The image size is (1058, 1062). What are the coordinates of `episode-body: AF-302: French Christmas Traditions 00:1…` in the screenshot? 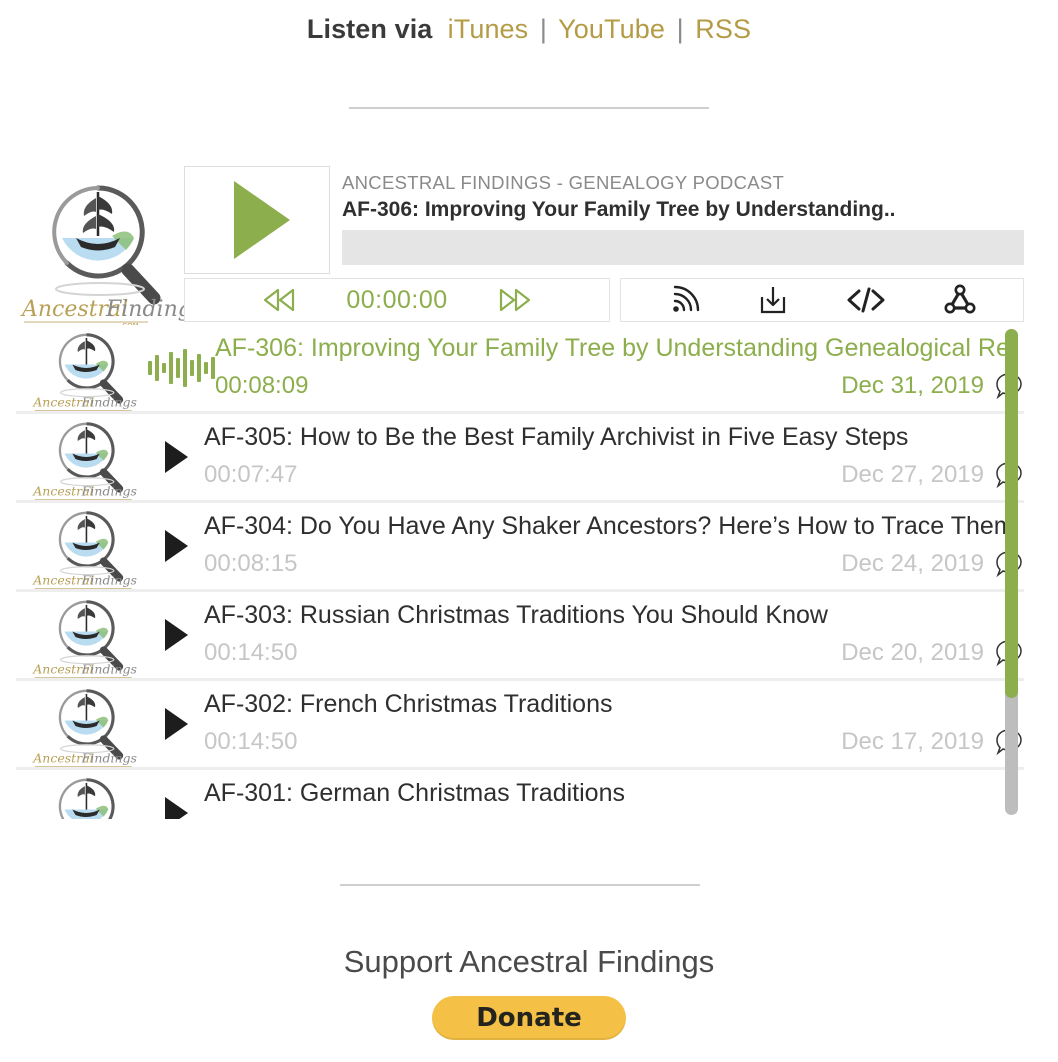 It's located at (614, 724).